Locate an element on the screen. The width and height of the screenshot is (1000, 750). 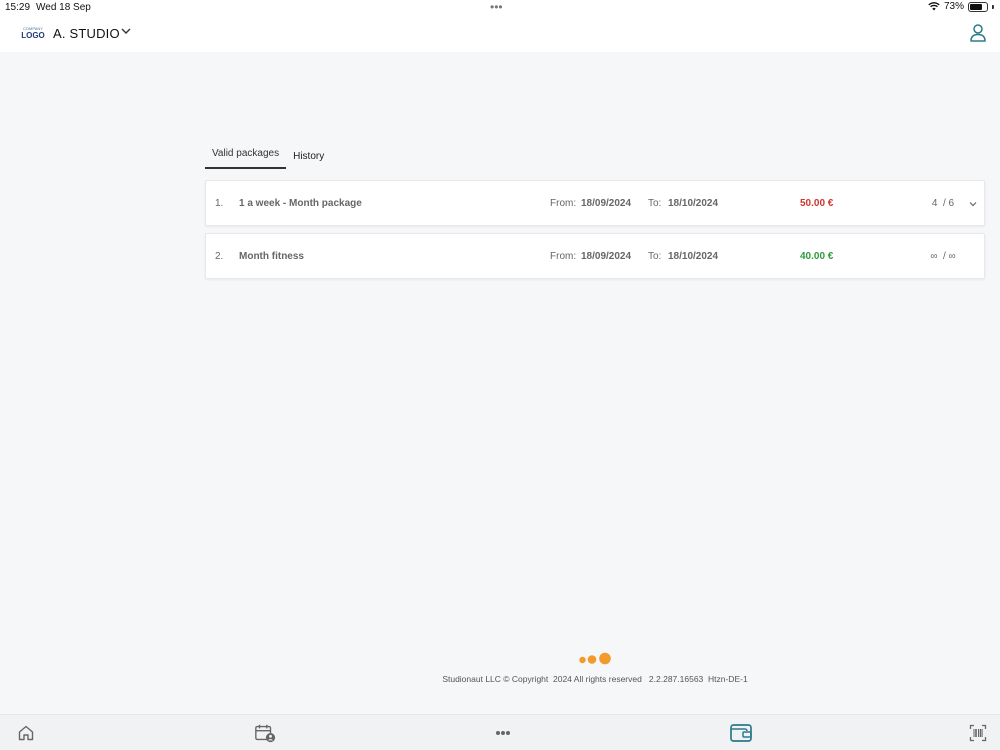
logo-big-text: LOGO is located at coordinates (33, 35).